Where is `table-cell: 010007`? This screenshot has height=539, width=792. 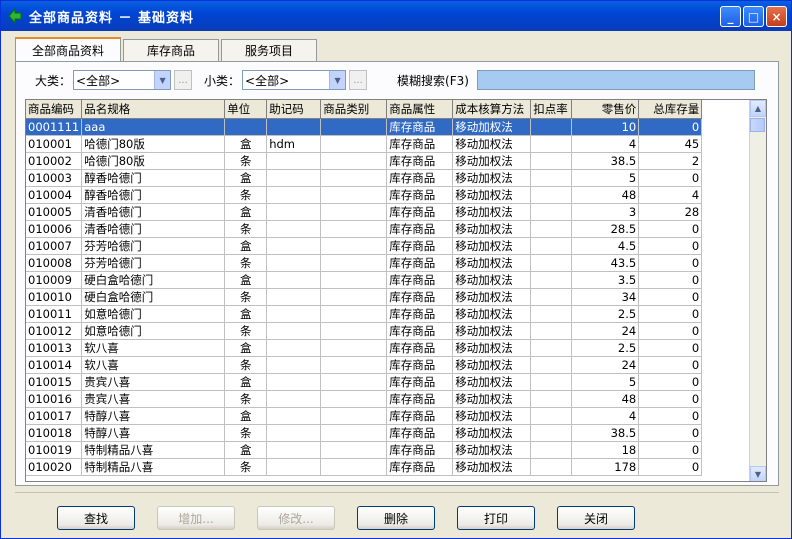 table-cell: 010007 is located at coordinates (54, 246).